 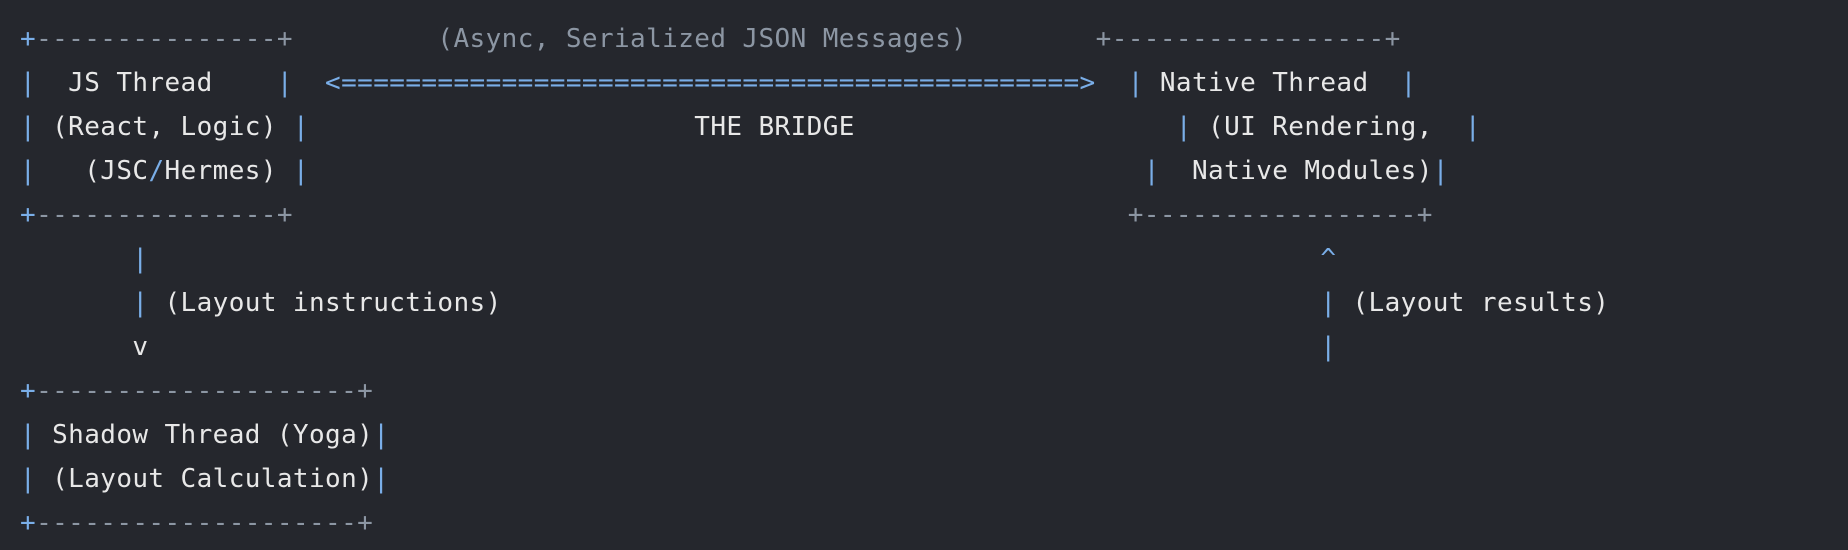 I want to click on native-thread-detail: (UI Rendering,, so click(x=1336, y=127).